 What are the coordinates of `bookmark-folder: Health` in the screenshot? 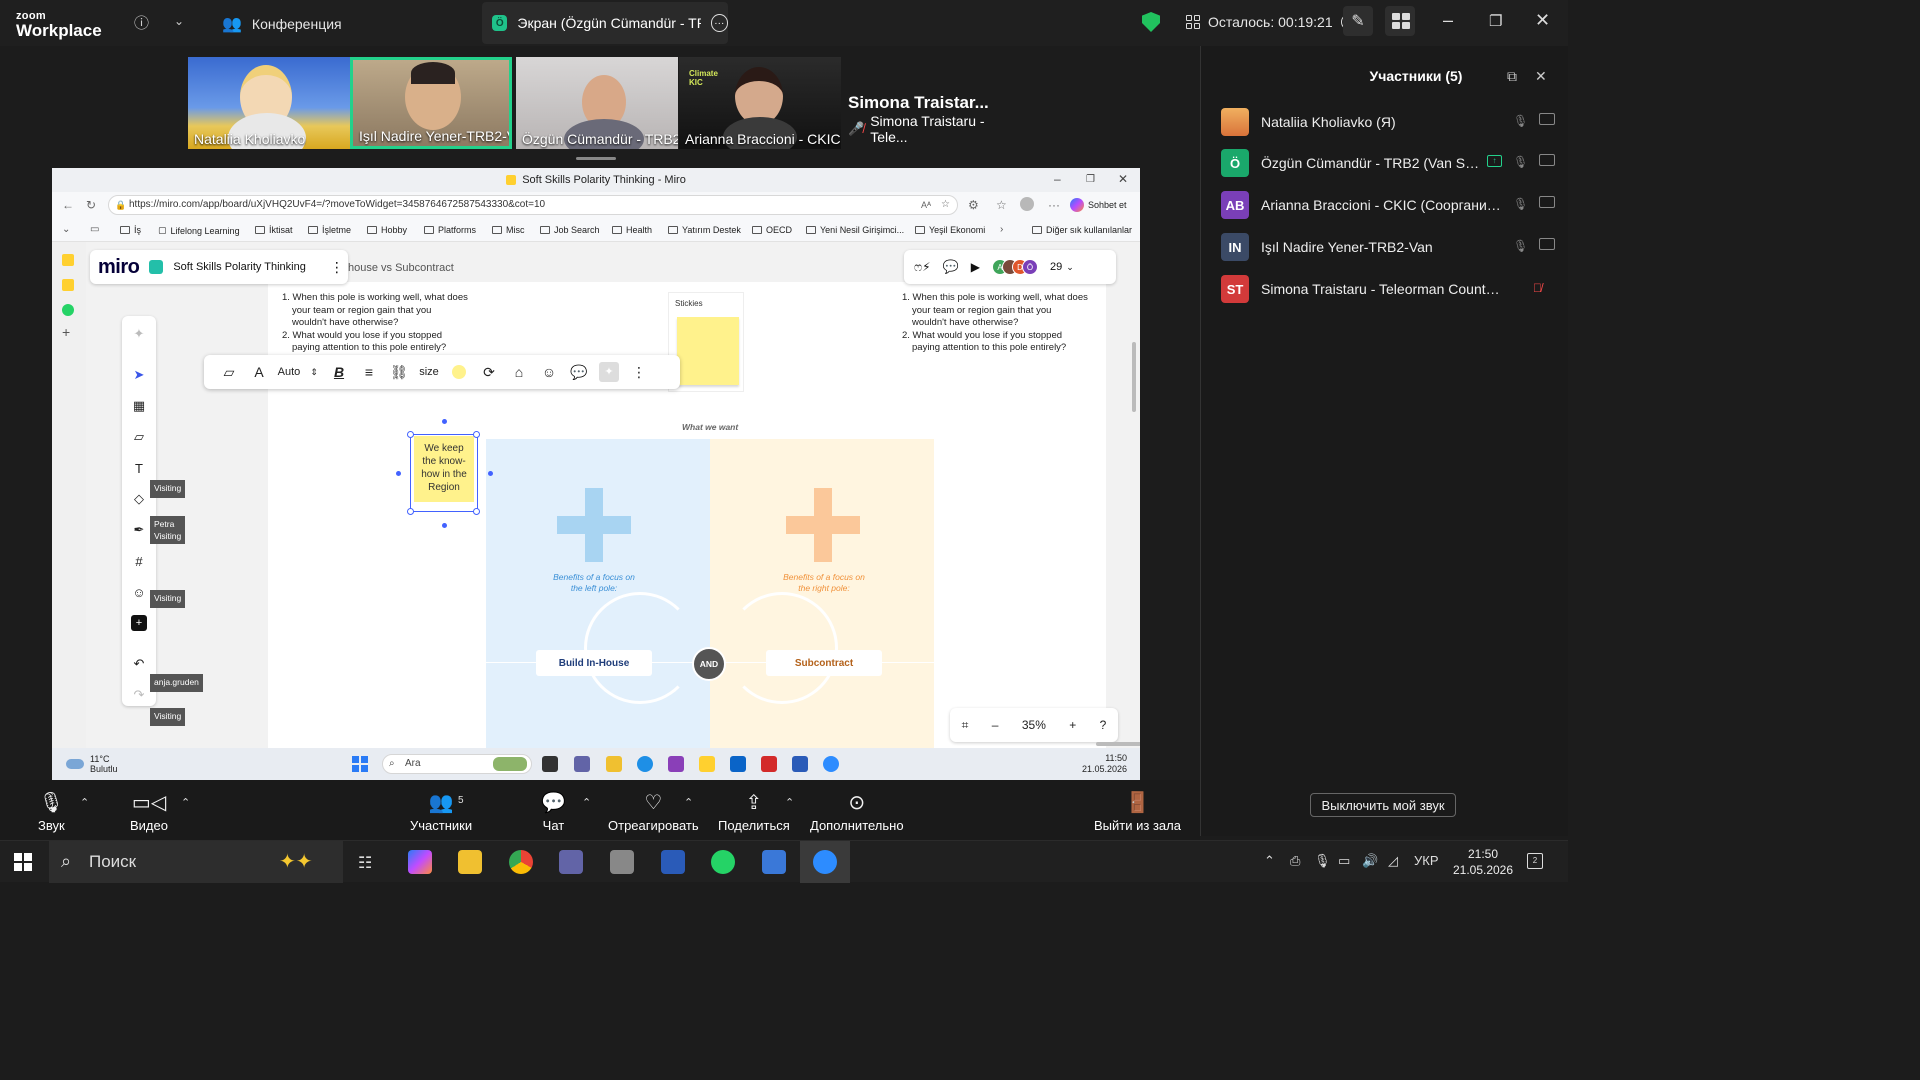 It's located at (632, 230).